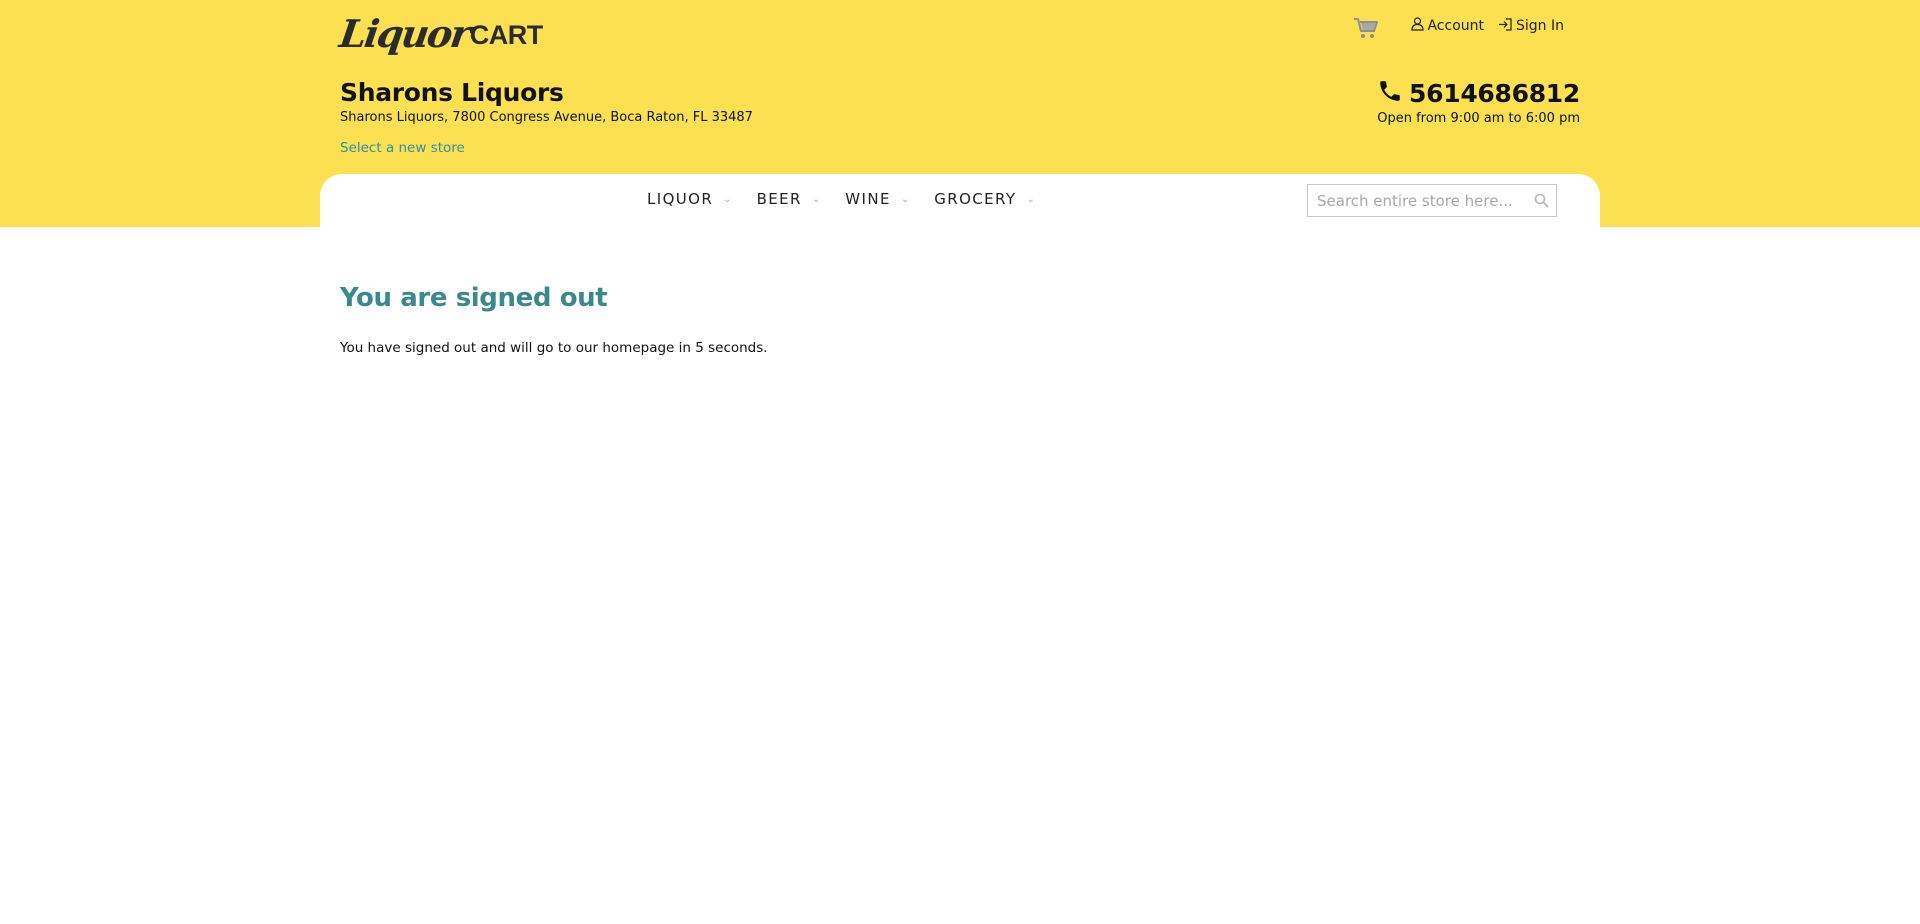 The image size is (1920, 924). I want to click on main-nav: LIQUOR ⌄ BEER ⌄ WINE ⌄ GROCERY ⌄, so click(853, 199).